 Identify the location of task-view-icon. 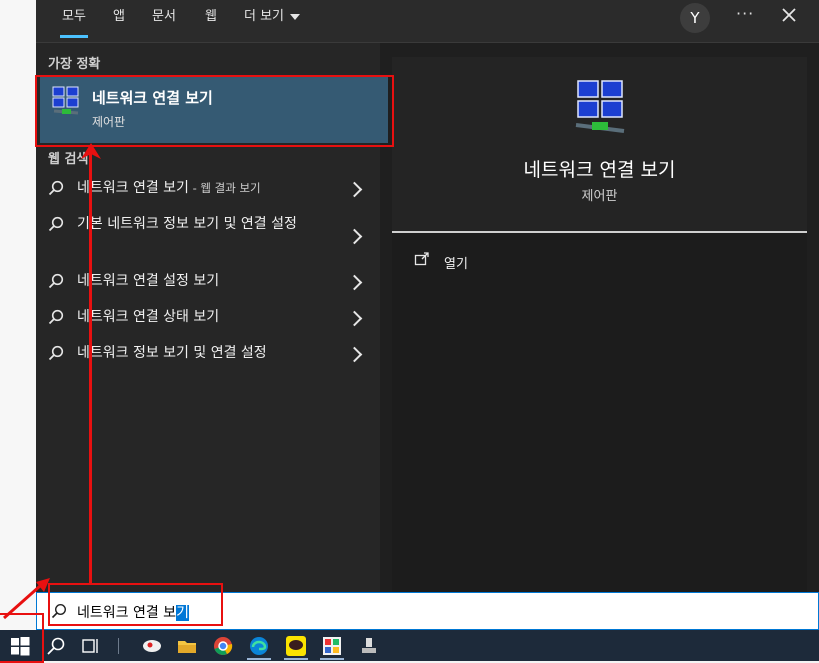
(90, 646).